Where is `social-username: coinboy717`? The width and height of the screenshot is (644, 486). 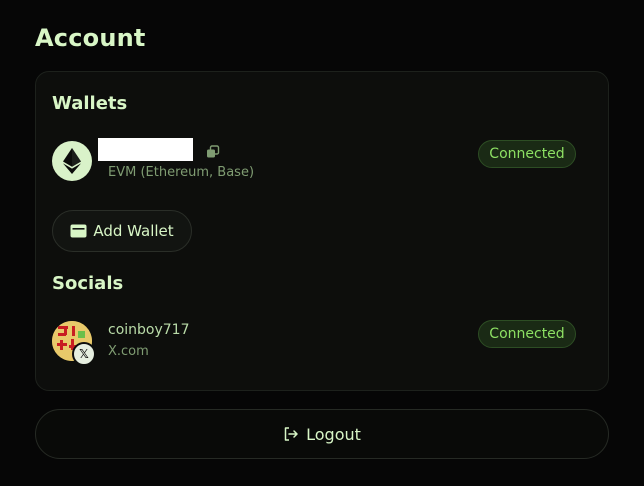
social-username: coinboy717 is located at coordinates (149, 330).